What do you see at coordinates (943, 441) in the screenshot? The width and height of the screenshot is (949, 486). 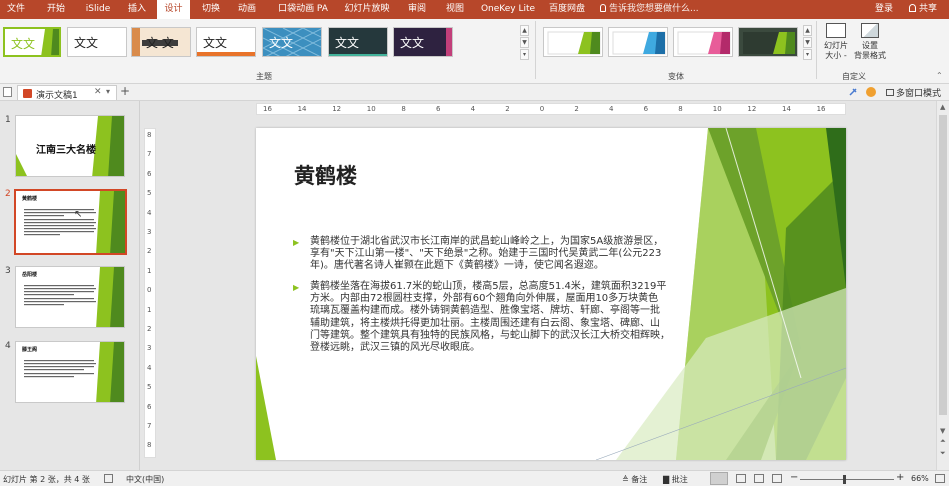 I see `previous-slide-icon: ⏶` at bounding box center [943, 441].